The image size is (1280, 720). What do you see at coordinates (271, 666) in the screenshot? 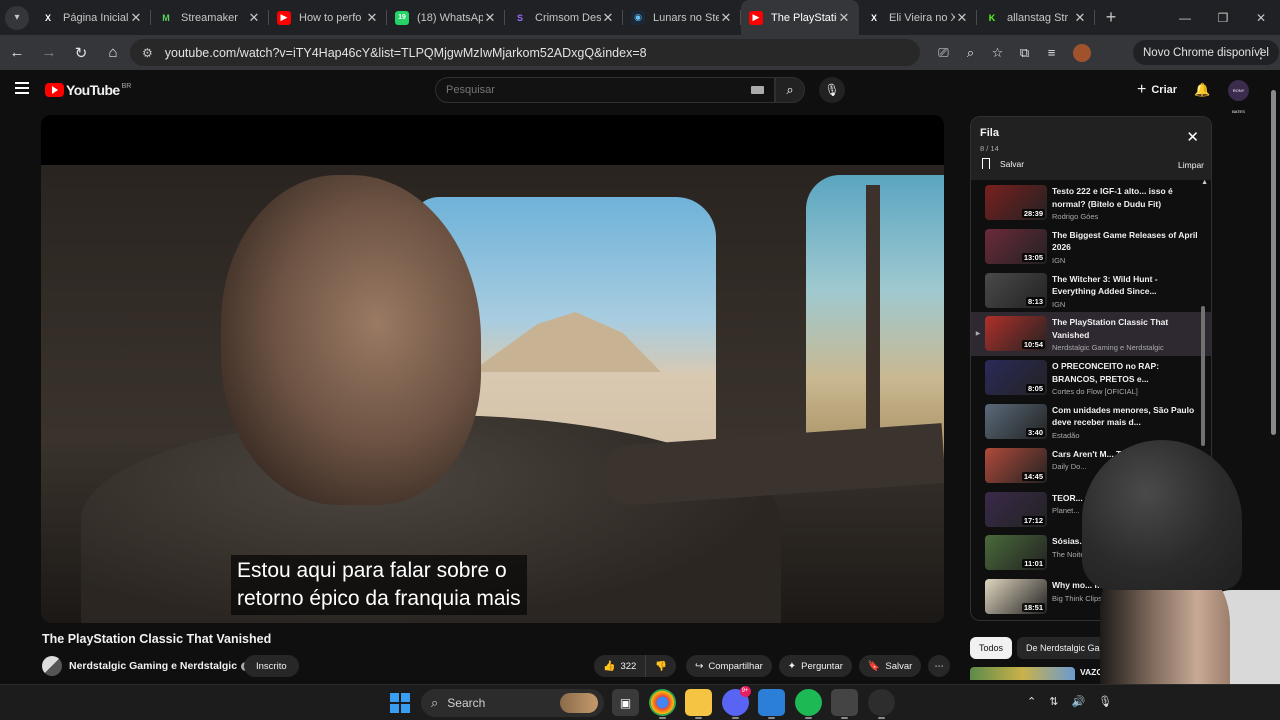
I see `subscribed-button: Inscrito` at bounding box center [271, 666].